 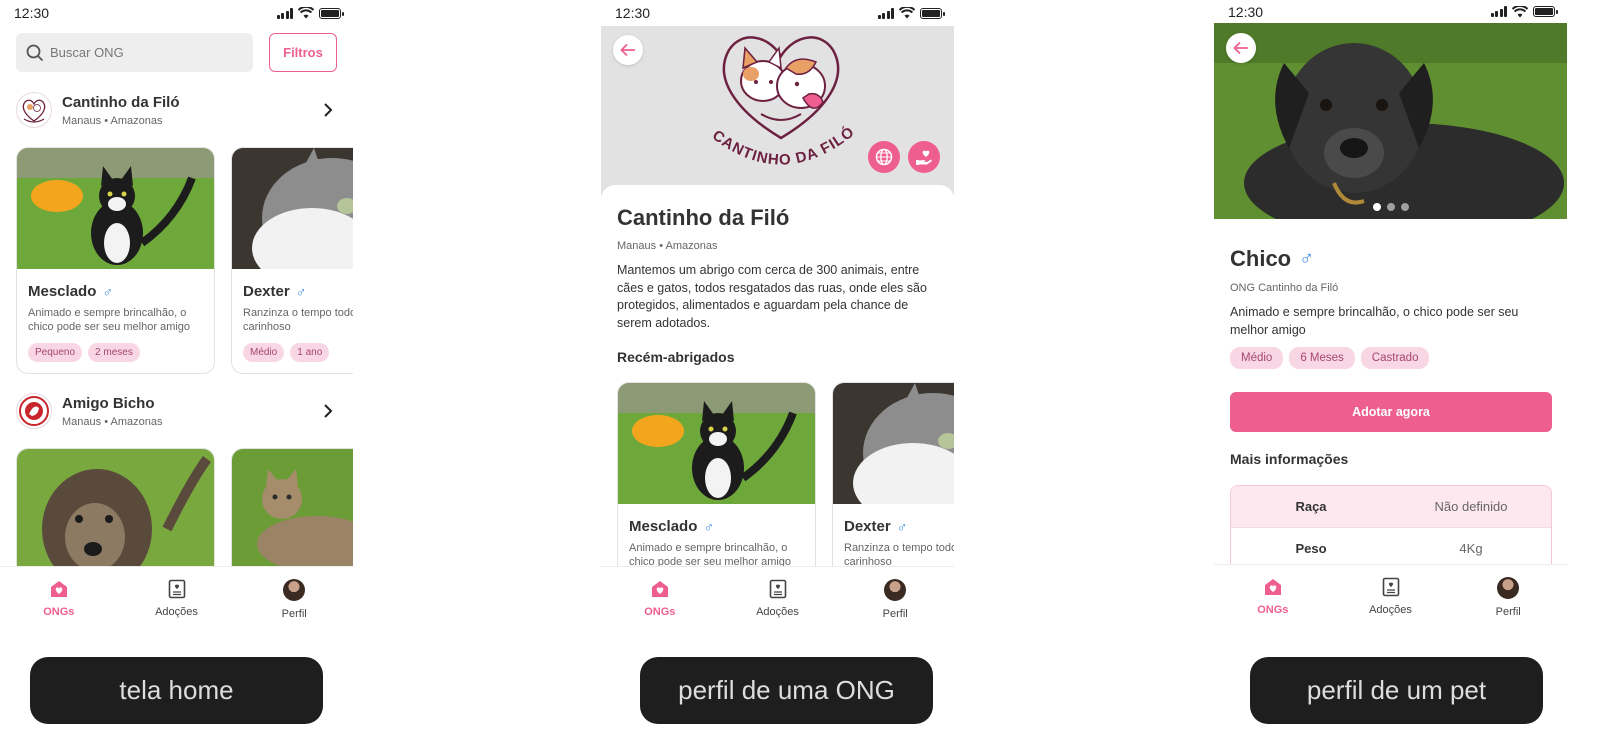 What do you see at coordinates (34, 110) in the screenshot?
I see `ong-logo-cantinho` at bounding box center [34, 110].